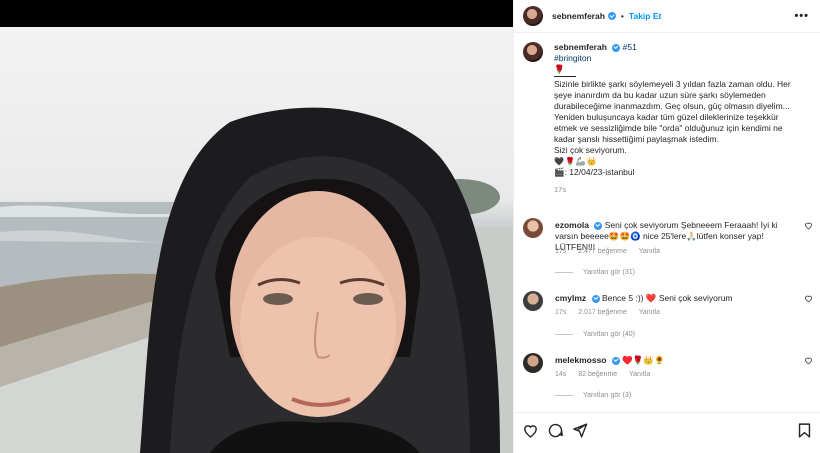  Describe the element at coordinates (555, 430) in the screenshot. I see `comment-icon` at that location.